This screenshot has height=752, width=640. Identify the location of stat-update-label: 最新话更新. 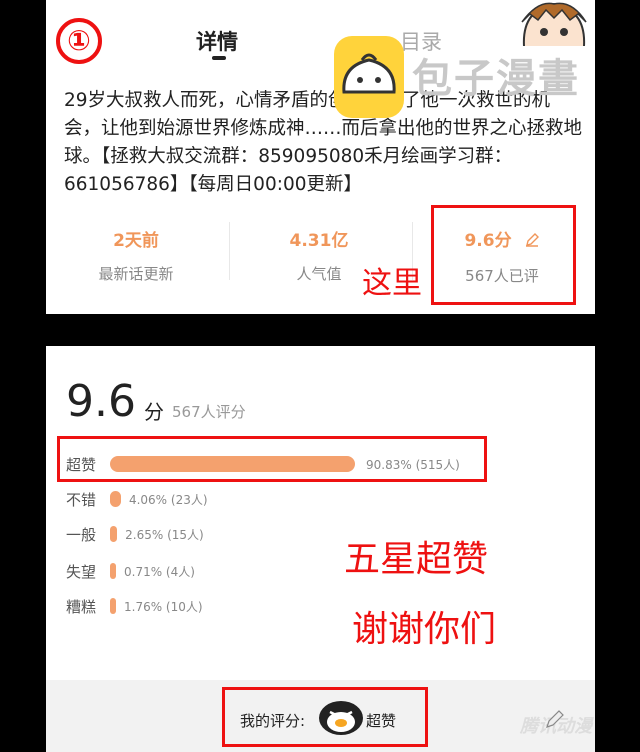
(136, 274).